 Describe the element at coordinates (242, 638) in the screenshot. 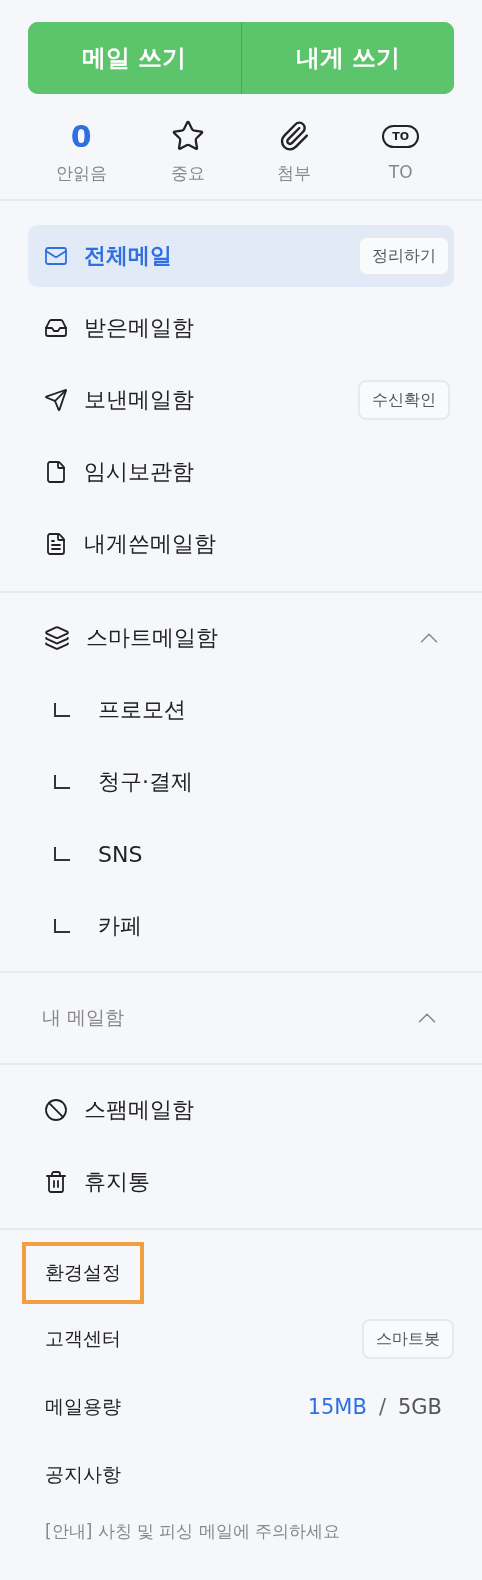

I see `folder-label: 스마트메일함` at that location.